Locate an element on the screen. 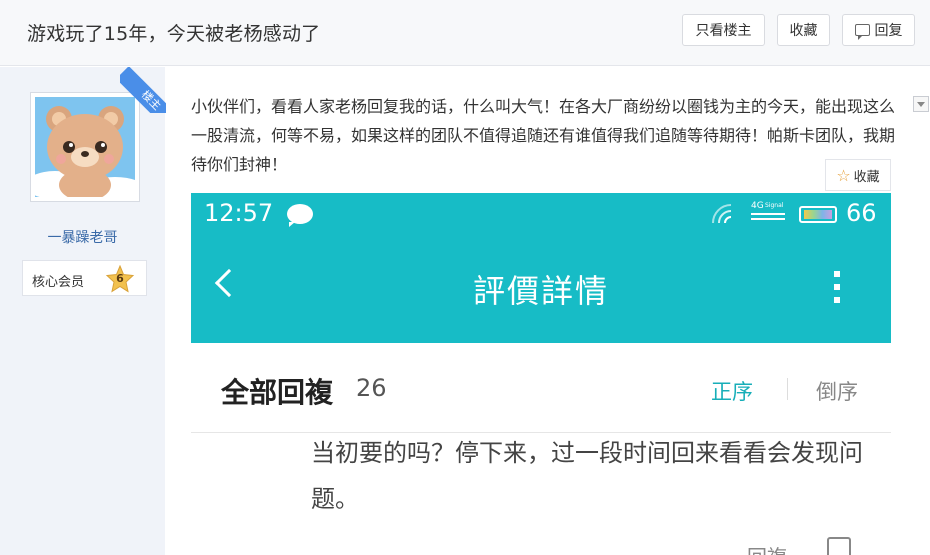  thread-title: 游戏玩了15年，今天被老杨感动了 is located at coordinates (174, 34).